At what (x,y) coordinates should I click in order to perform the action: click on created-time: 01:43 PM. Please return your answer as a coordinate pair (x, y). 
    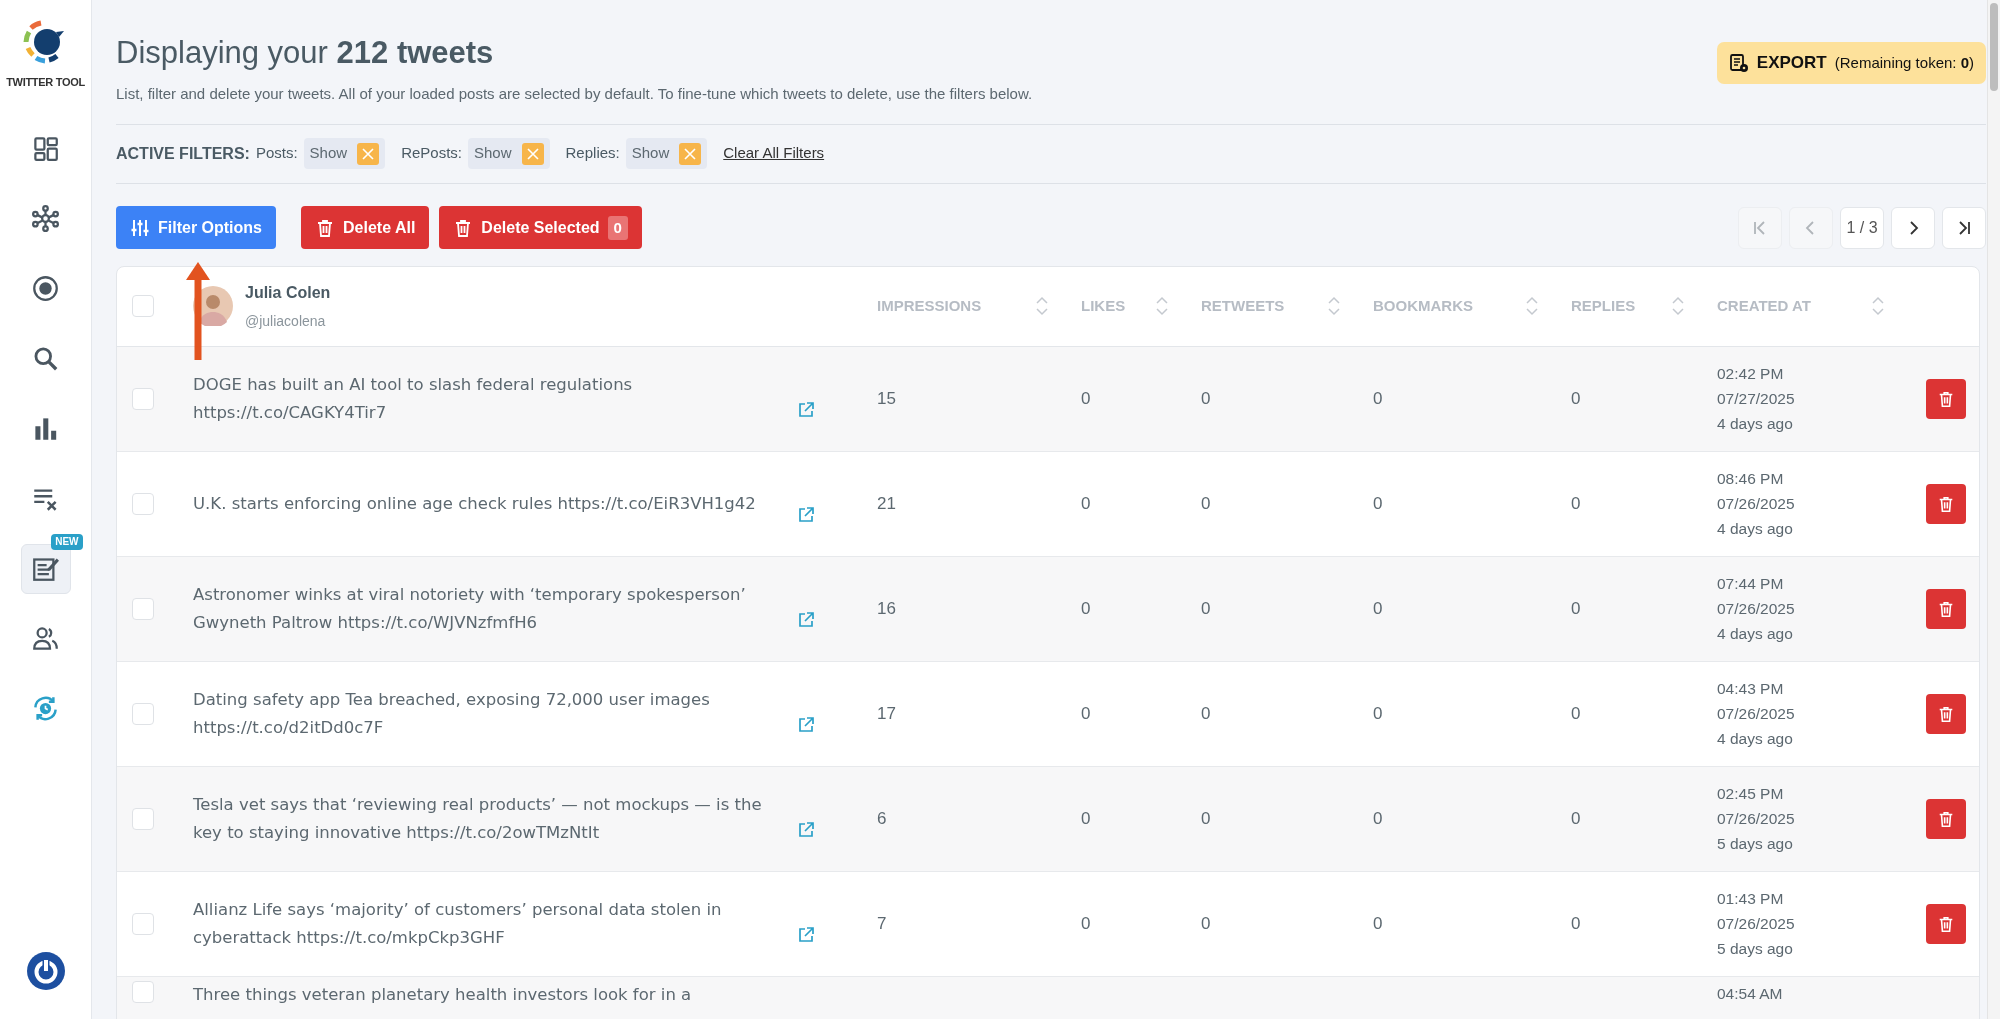
    Looking at the image, I should click on (1751, 899).